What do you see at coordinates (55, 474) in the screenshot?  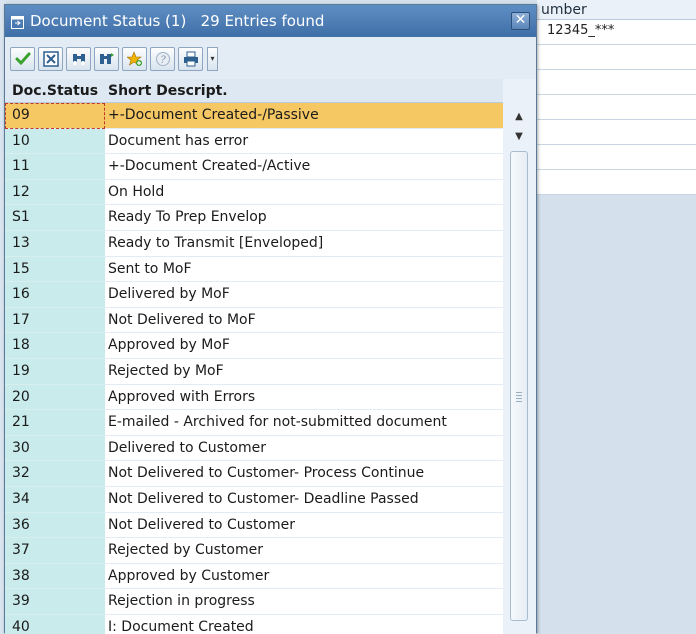 I see `status-cell: 32` at bounding box center [55, 474].